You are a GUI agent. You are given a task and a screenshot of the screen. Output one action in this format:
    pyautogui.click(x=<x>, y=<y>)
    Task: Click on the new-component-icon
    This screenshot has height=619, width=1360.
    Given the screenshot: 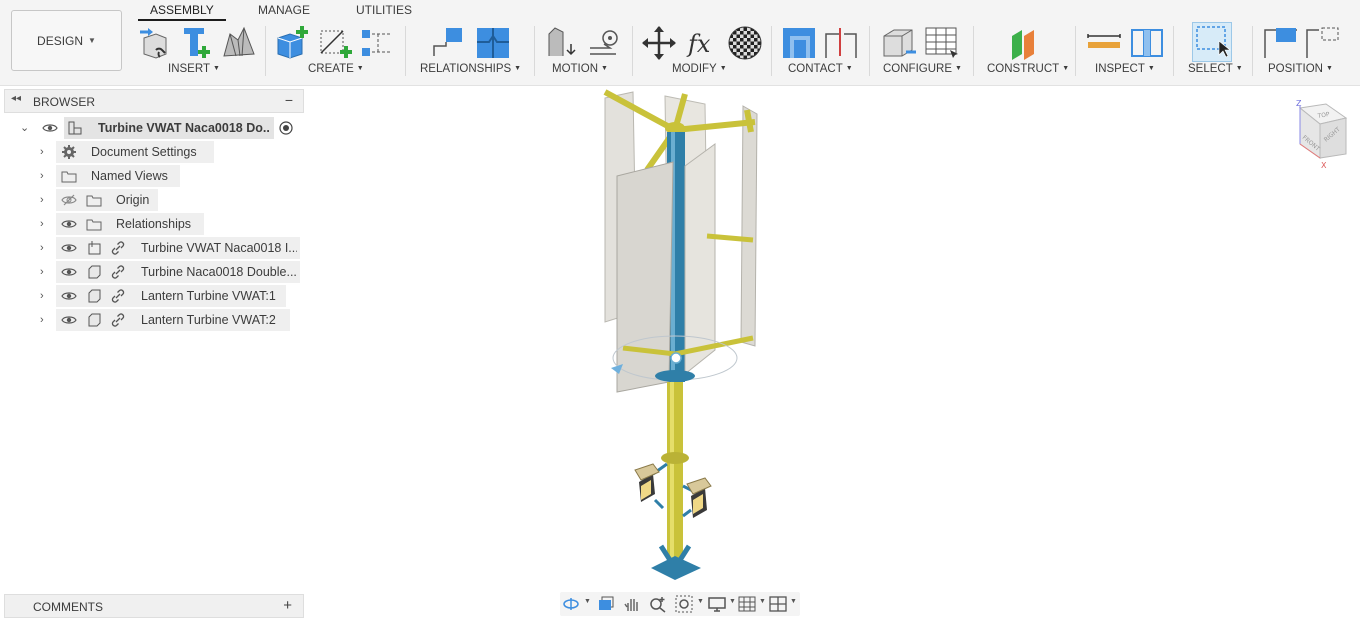 What is the action you would take?
    pyautogui.click(x=293, y=43)
    